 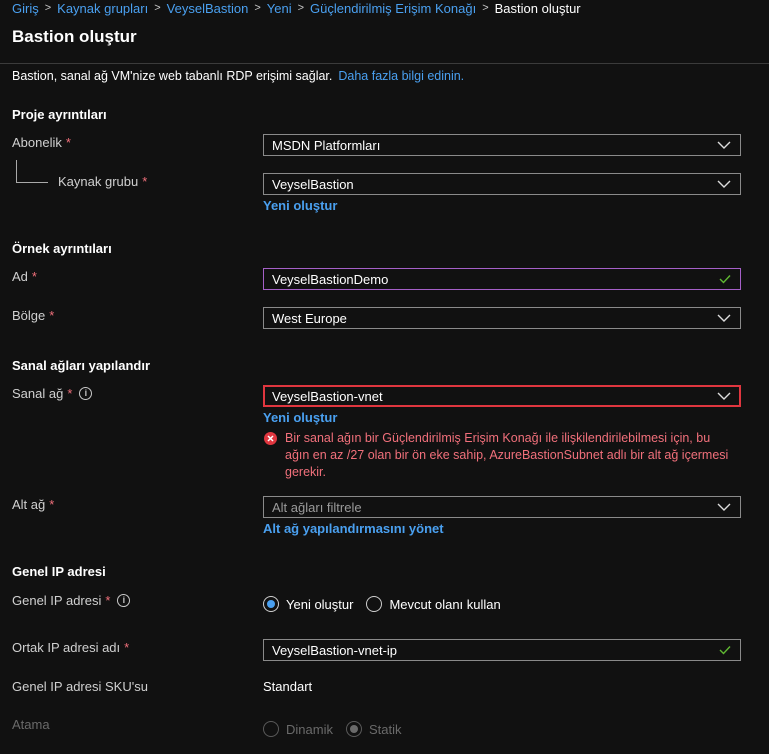 I want to click on subscription-value: MSDN Platformları, so click(x=326, y=145).